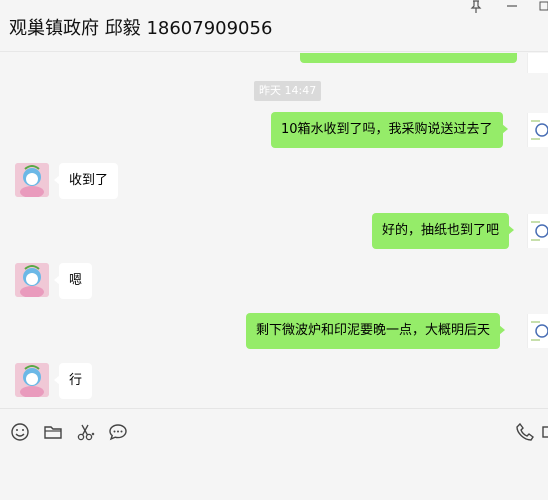  I want to click on chat-title: 观巢镇政府 邱毅 18607909056, so click(141, 28).